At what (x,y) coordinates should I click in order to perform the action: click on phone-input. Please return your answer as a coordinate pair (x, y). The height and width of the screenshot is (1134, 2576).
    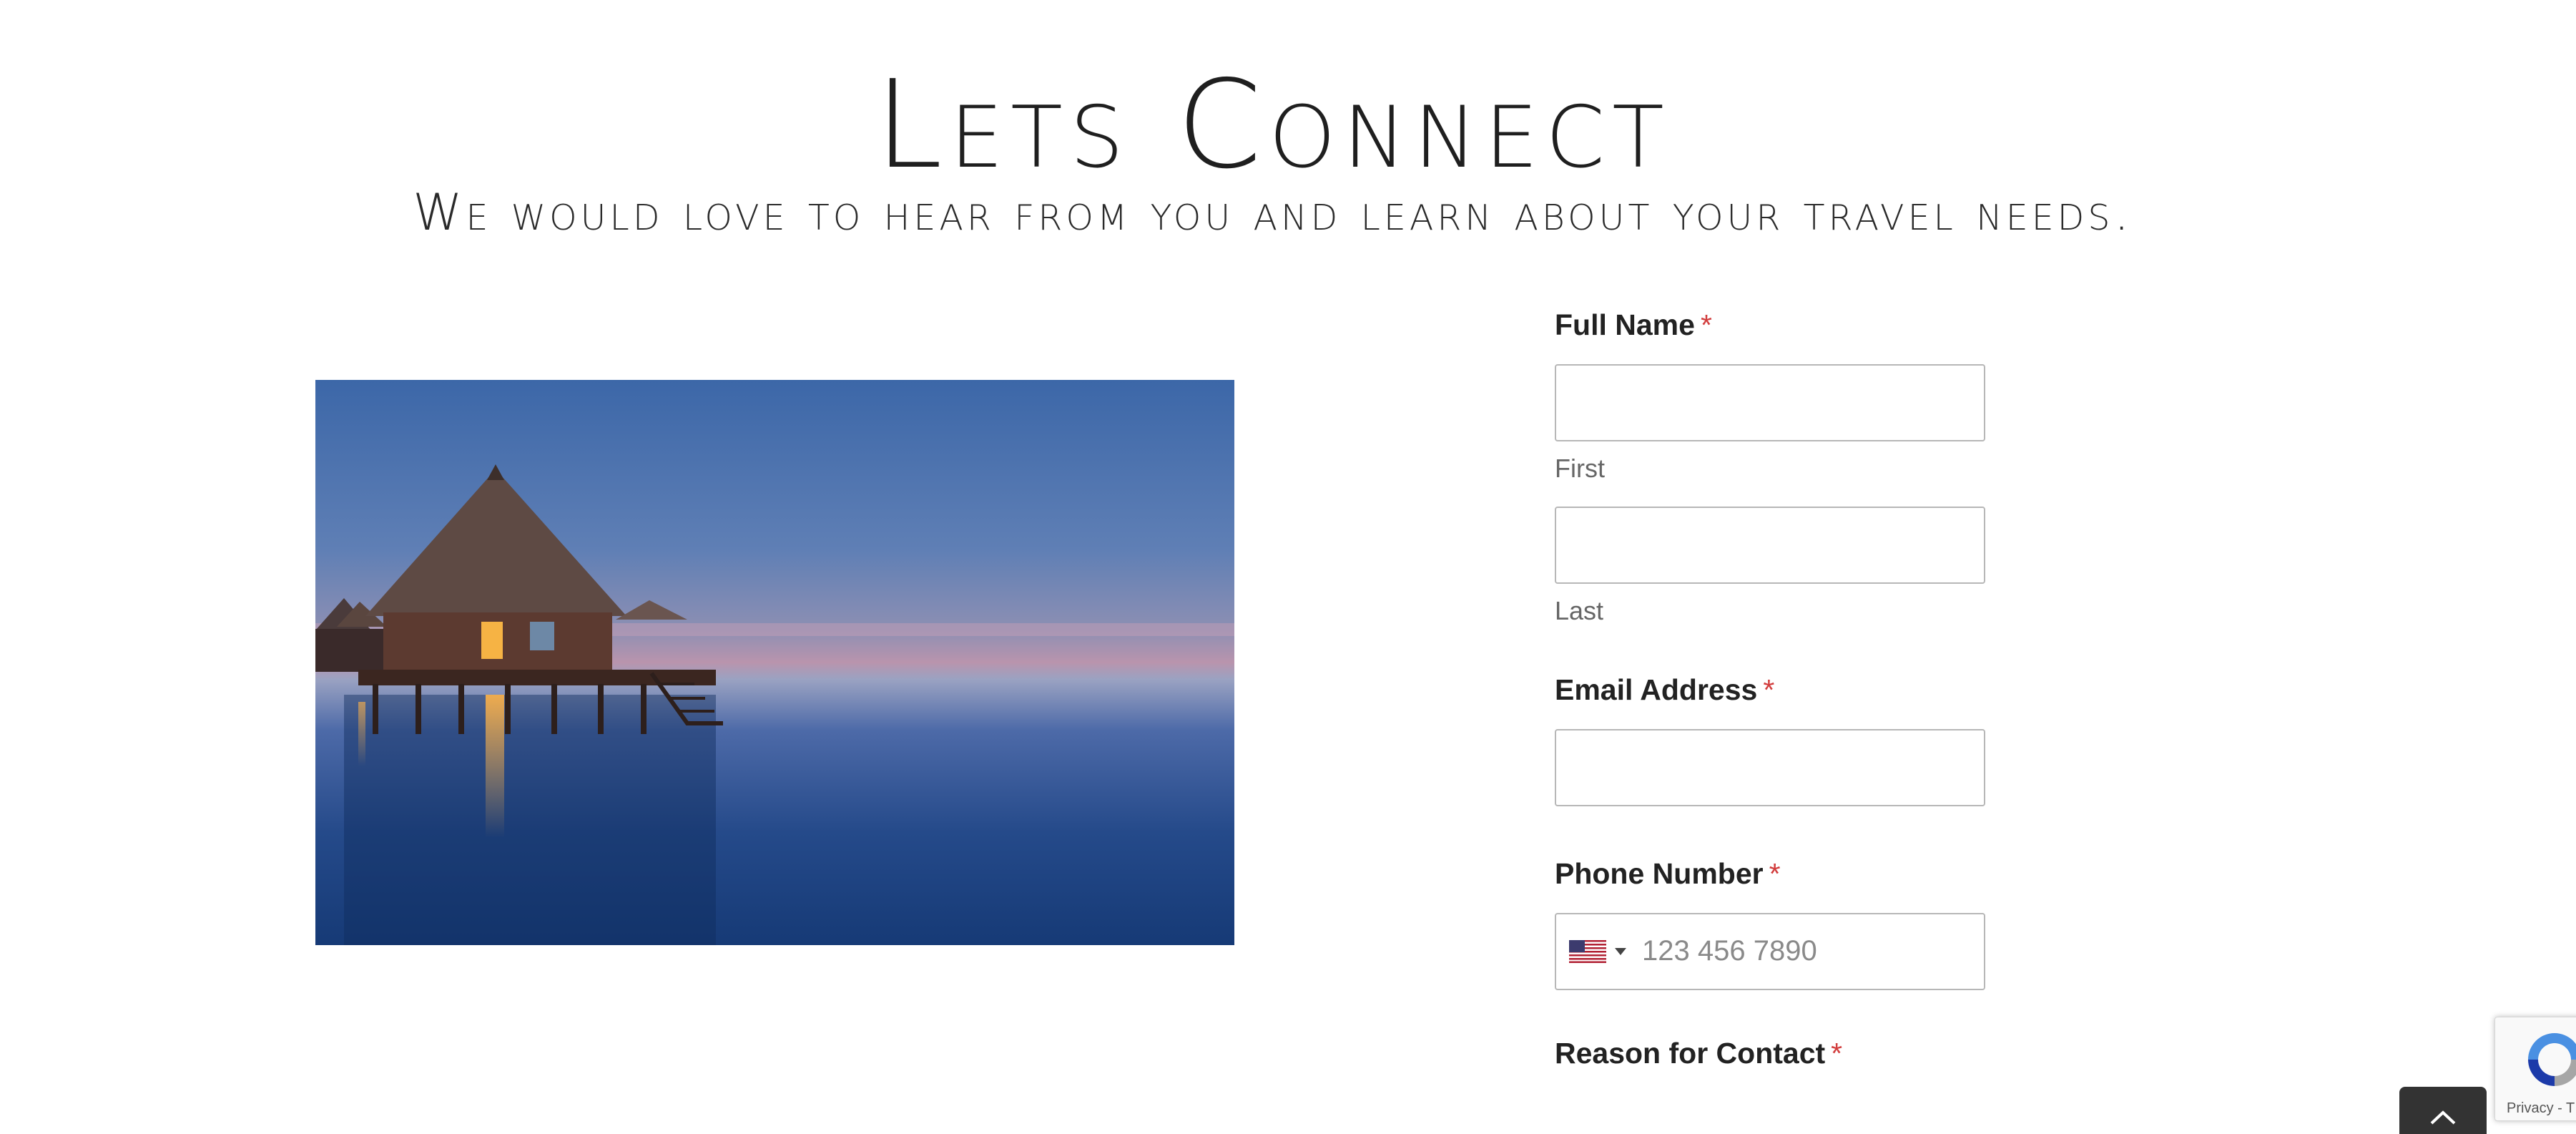
    Looking at the image, I should click on (1810, 951).